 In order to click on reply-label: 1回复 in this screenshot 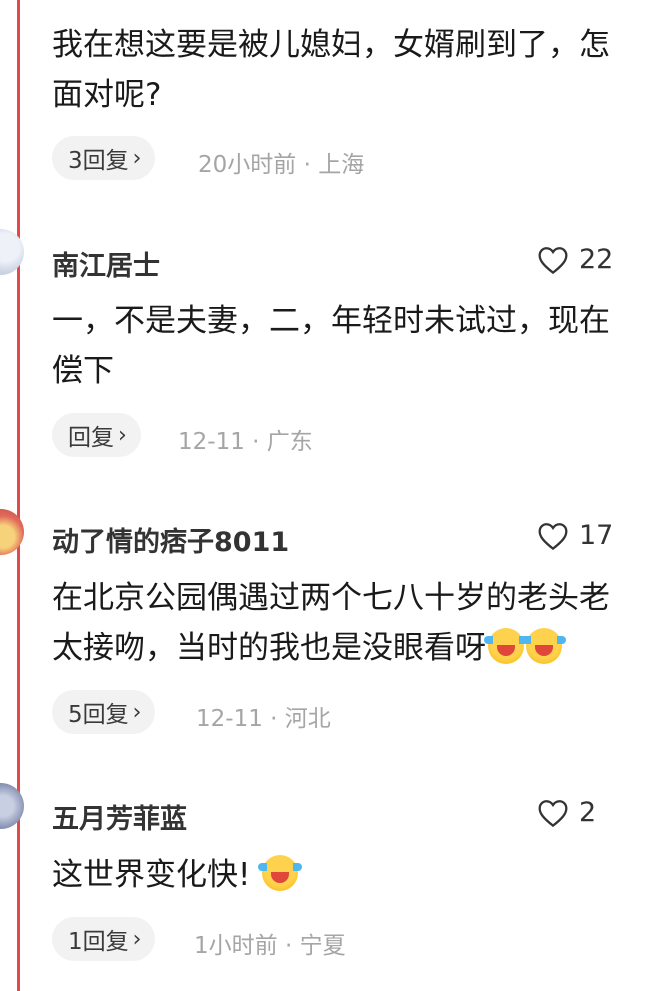, I will do `click(98, 942)`.